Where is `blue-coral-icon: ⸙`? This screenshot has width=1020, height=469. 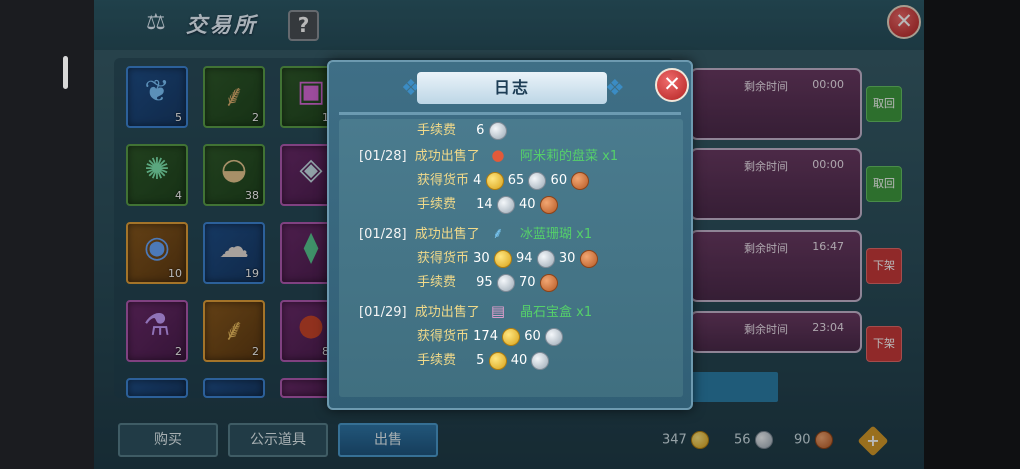
blue-coral-icon: ⸙ is located at coordinates (498, 233).